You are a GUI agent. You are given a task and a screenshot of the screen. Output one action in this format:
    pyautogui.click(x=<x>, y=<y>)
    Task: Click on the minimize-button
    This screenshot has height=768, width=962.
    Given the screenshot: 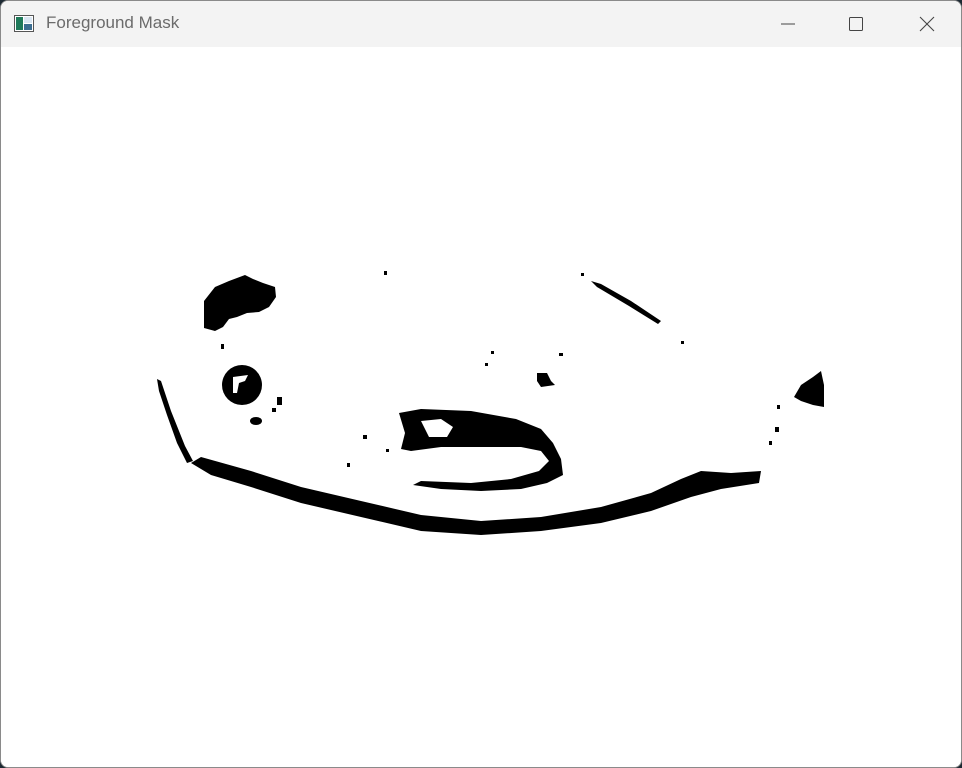 What is the action you would take?
    pyautogui.click(x=788, y=24)
    